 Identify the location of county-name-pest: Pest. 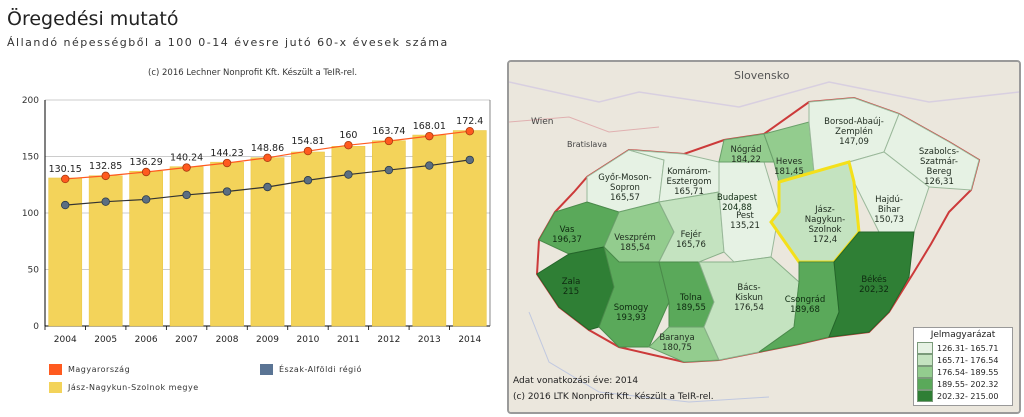
(745, 216).